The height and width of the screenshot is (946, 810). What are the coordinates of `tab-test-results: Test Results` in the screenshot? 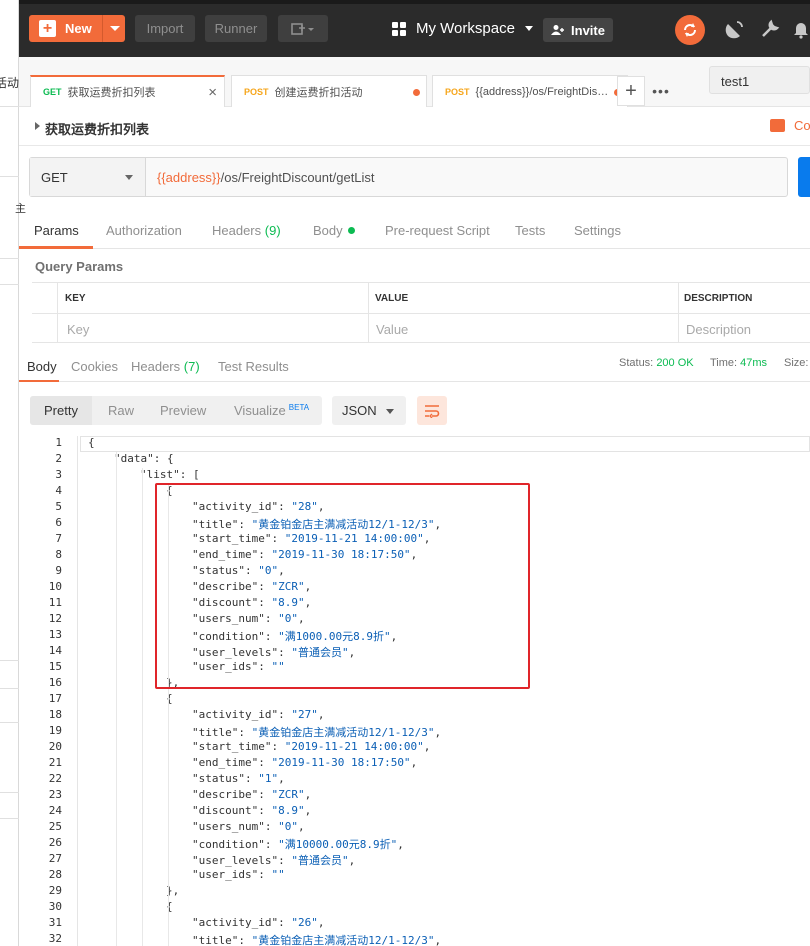 It's located at (253, 366).